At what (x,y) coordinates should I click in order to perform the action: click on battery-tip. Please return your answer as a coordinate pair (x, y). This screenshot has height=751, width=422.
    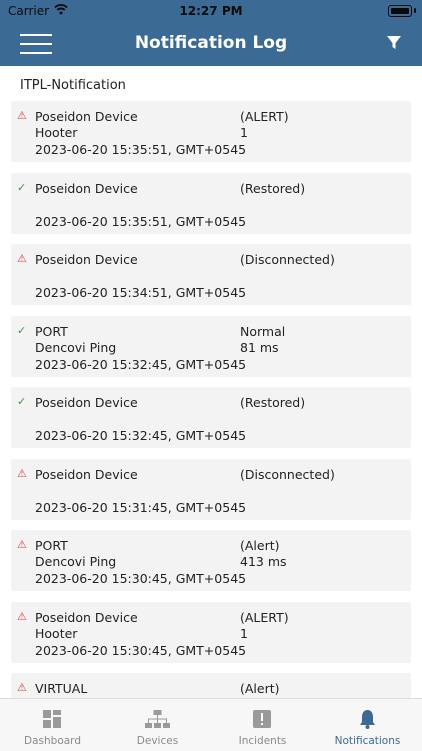
    Looking at the image, I should click on (415, 10).